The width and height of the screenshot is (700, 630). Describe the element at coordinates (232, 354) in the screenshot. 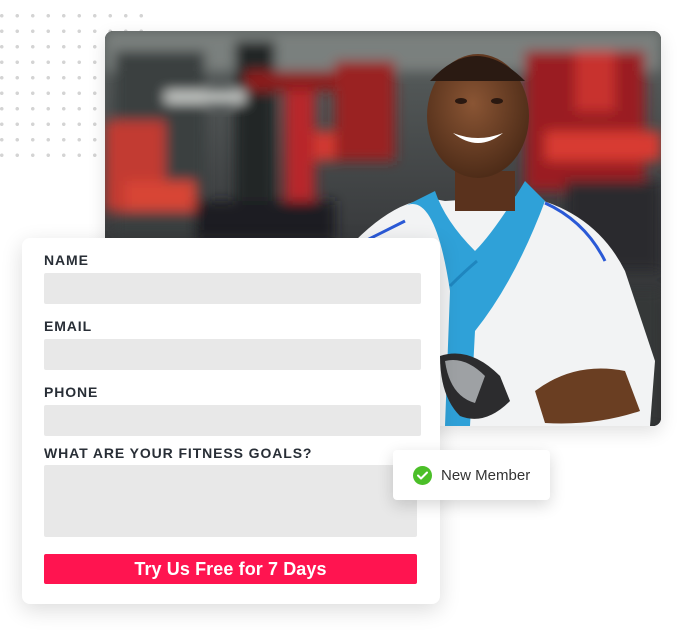

I see `email-input` at that location.